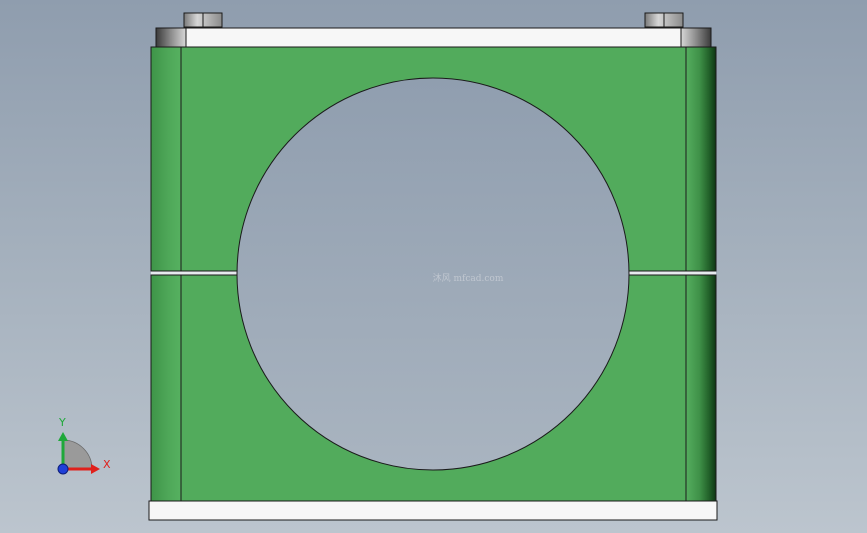 Image resolution: width=867 pixels, height=533 pixels. Describe the element at coordinates (468, 278) in the screenshot. I see `watermark-text: 沐风 mfcad.com` at that location.